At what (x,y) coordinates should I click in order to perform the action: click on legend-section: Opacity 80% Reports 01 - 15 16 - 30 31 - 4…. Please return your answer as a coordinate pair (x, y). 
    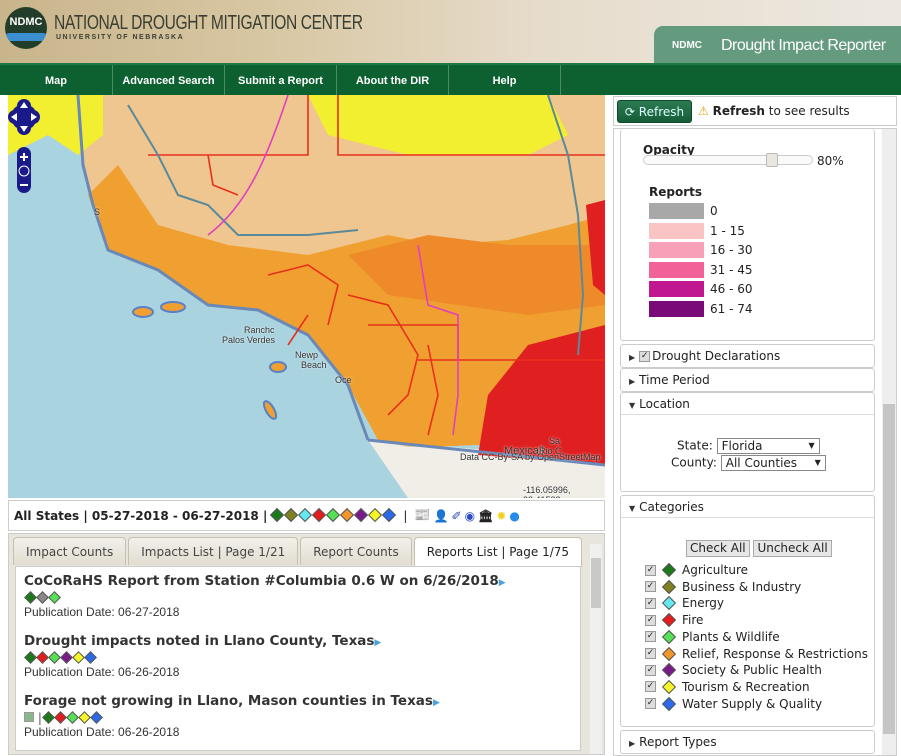
    Looking at the image, I should click on (747, 235).